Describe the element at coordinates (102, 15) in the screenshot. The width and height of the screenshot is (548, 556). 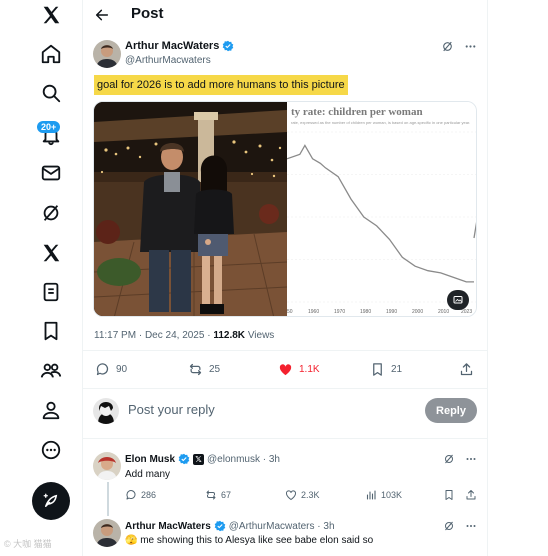
I see `back-arrow-icon` at that location.